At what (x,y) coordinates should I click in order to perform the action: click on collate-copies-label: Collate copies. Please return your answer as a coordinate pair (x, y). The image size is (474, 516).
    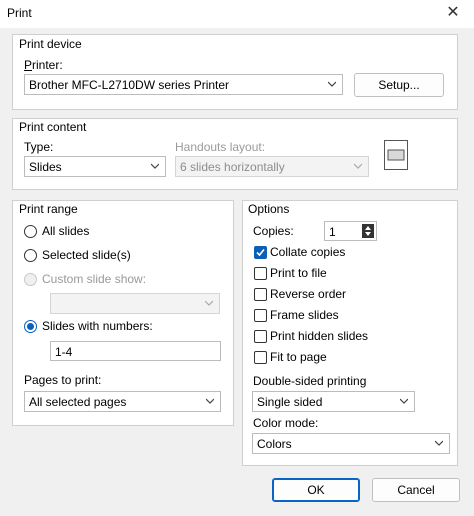
    Looking at the image, I should click on (307, 252).